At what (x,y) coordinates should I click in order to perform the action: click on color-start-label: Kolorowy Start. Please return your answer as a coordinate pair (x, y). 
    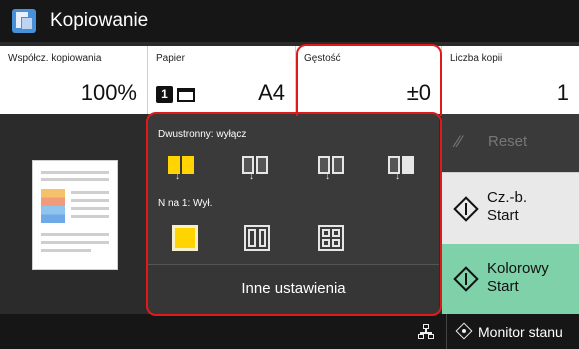
    Looking at the image, I should click on (518, 278).